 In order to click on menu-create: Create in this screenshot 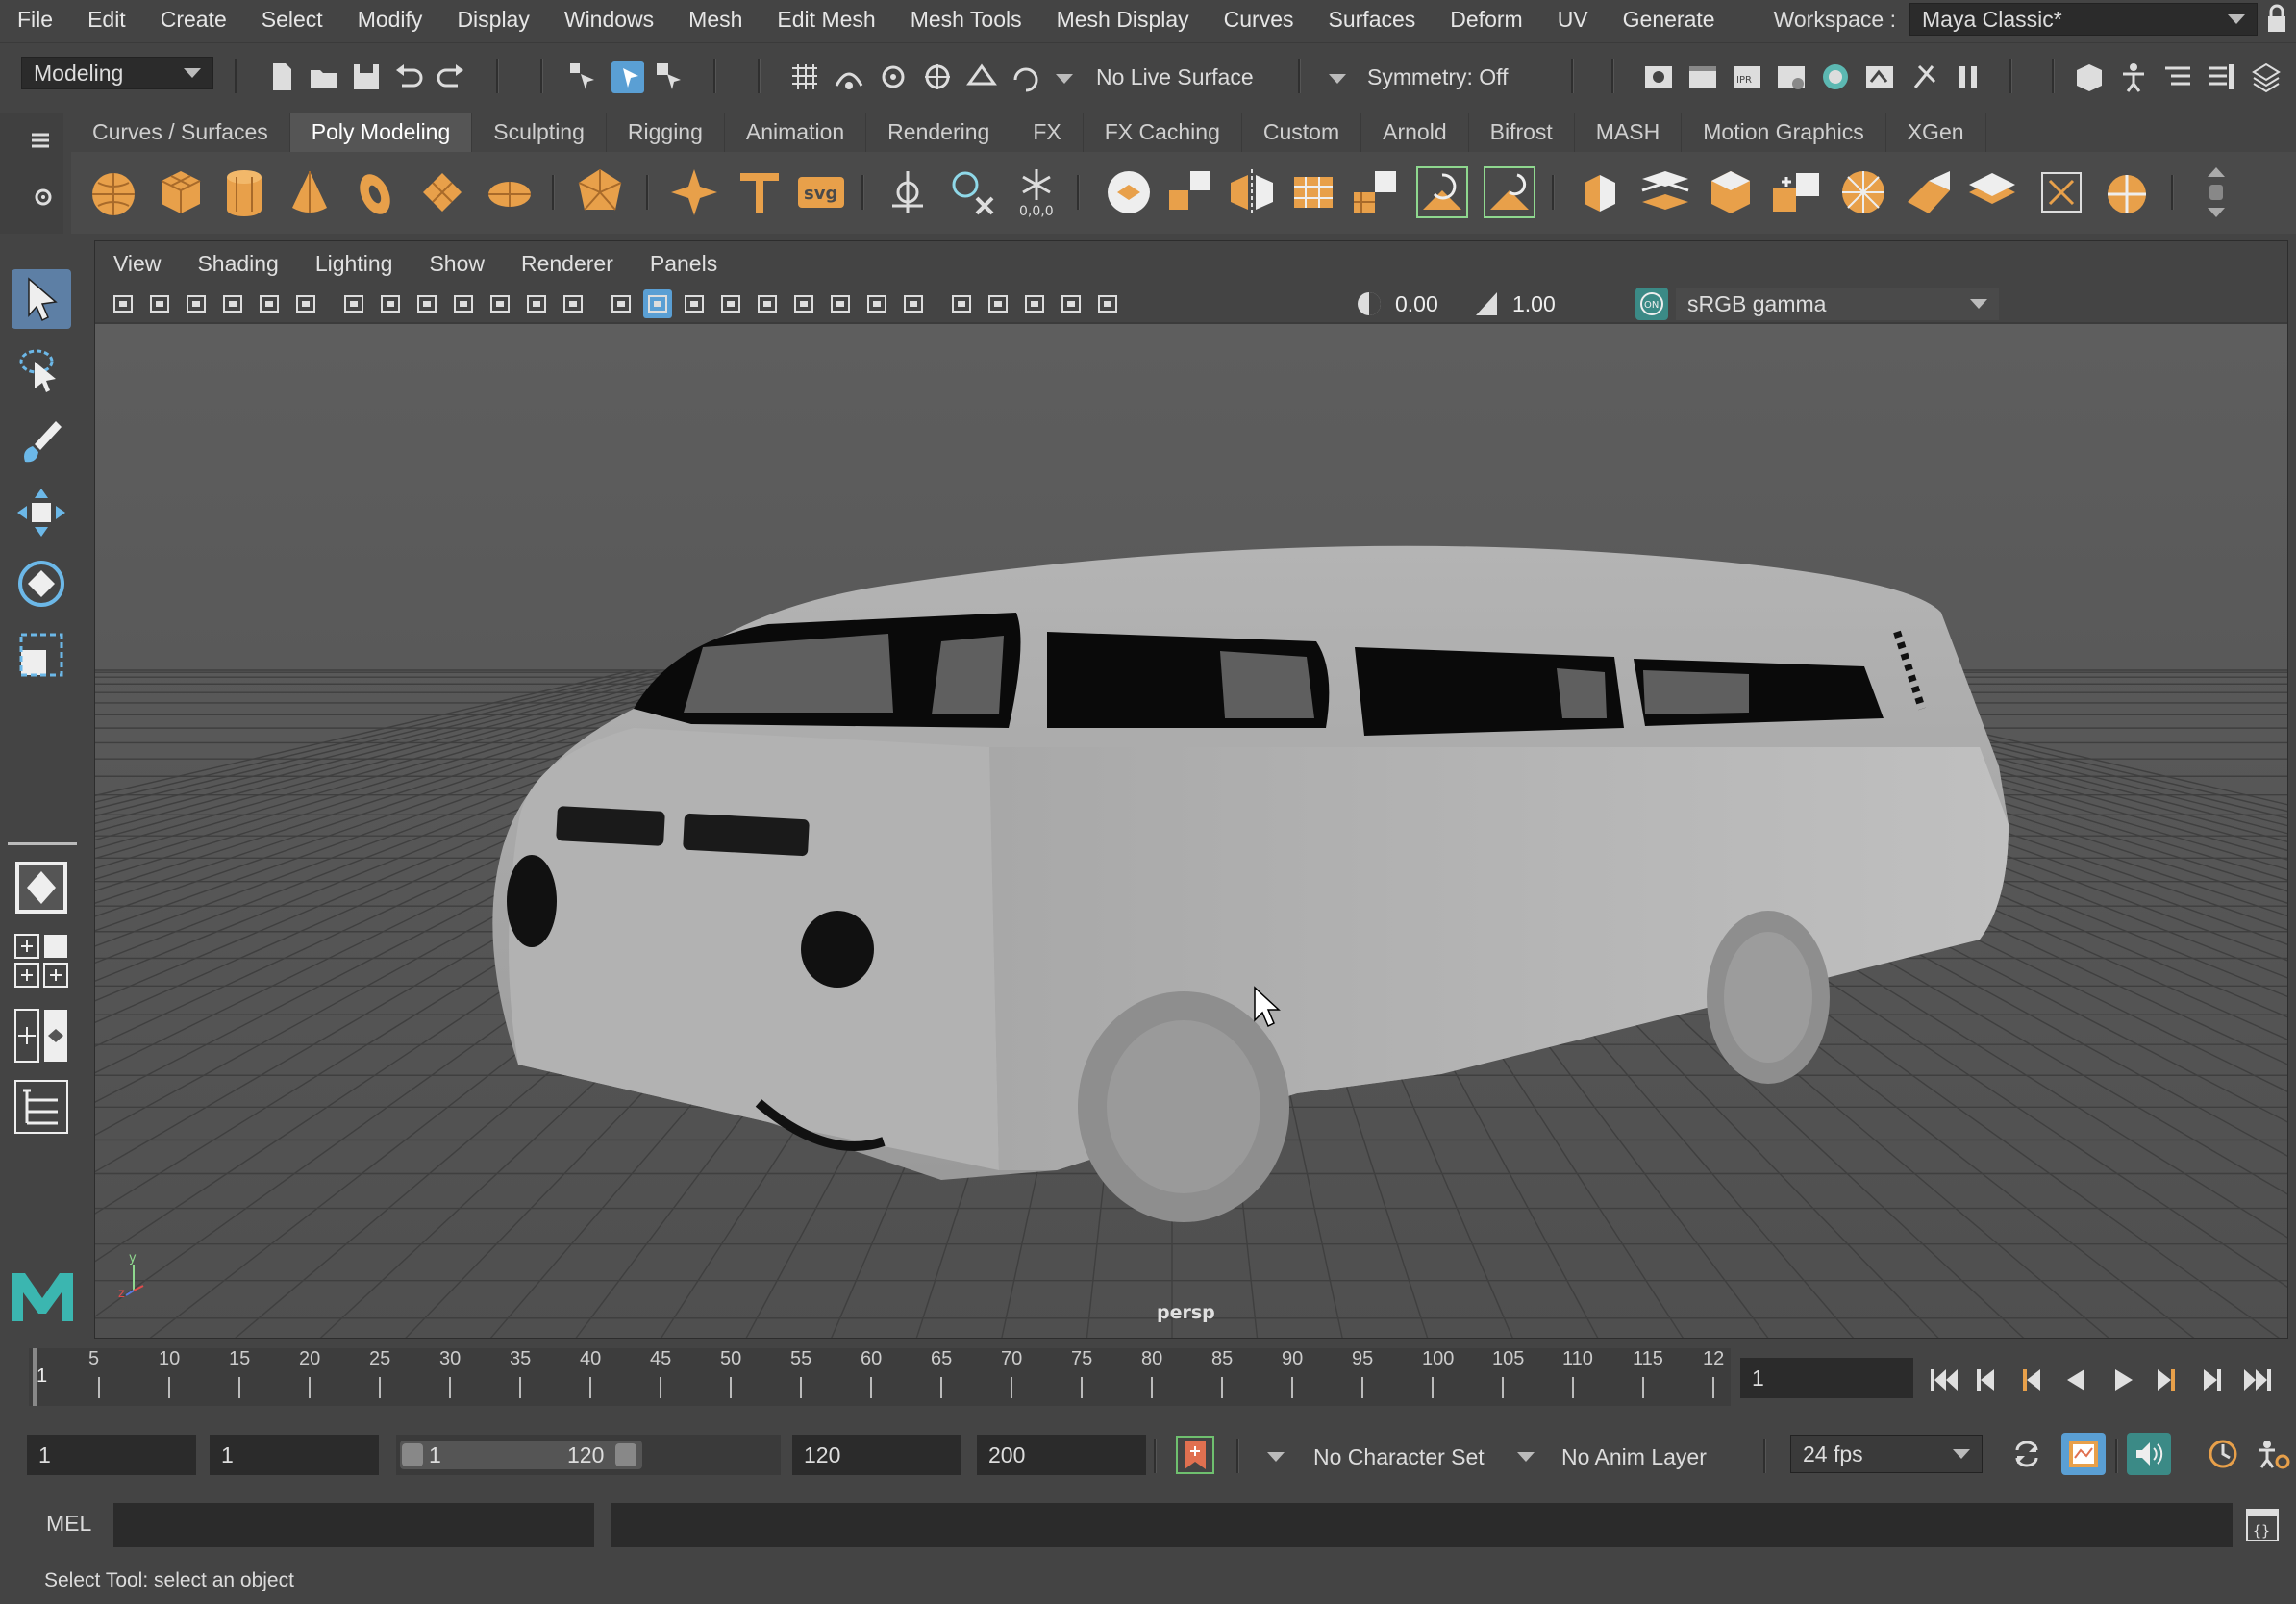, I will do `click(193, 20)`.